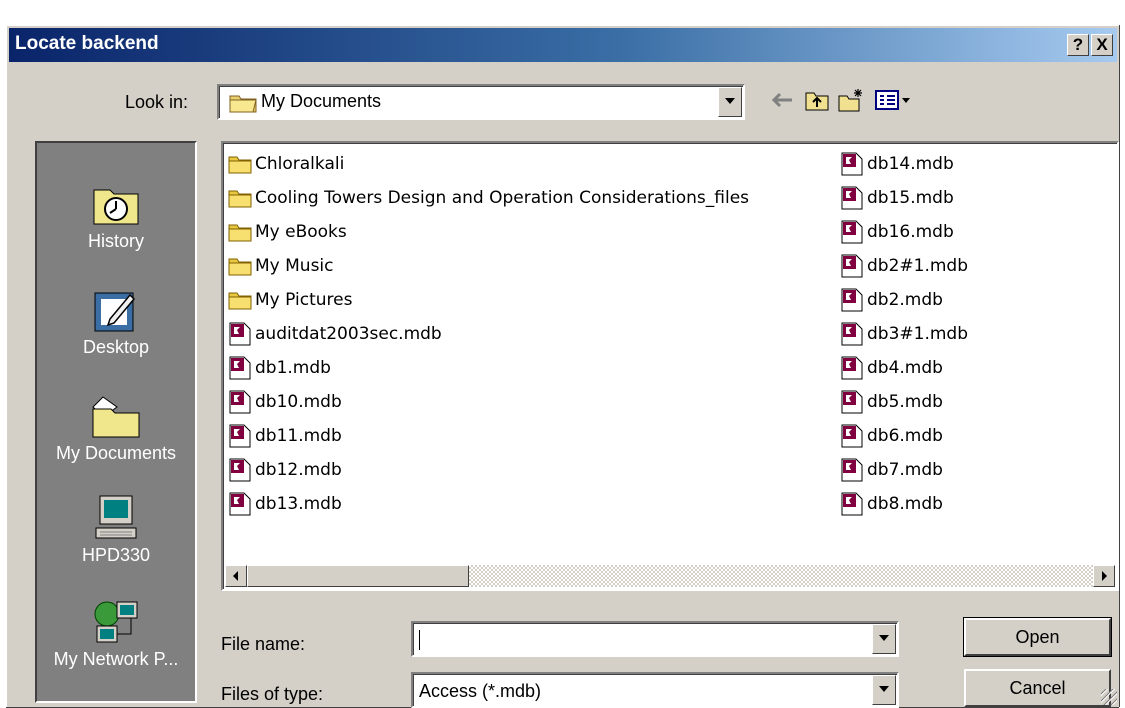  What do you see at coordinates (905, 368) in the screenshot?
I see `file-name-text: db4.mdb` at bounding box center [905, 368].